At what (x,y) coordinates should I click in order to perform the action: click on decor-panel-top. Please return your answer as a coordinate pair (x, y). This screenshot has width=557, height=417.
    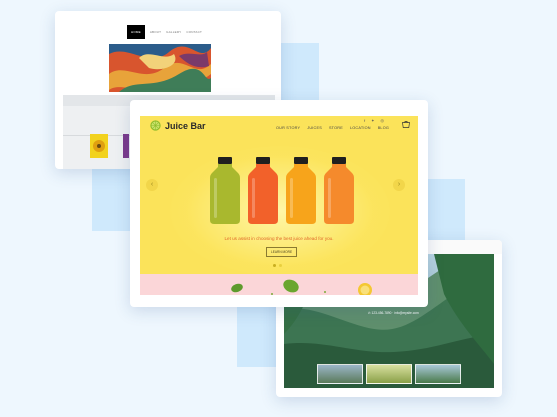
    Looking at the image, I should click on (300, 72).